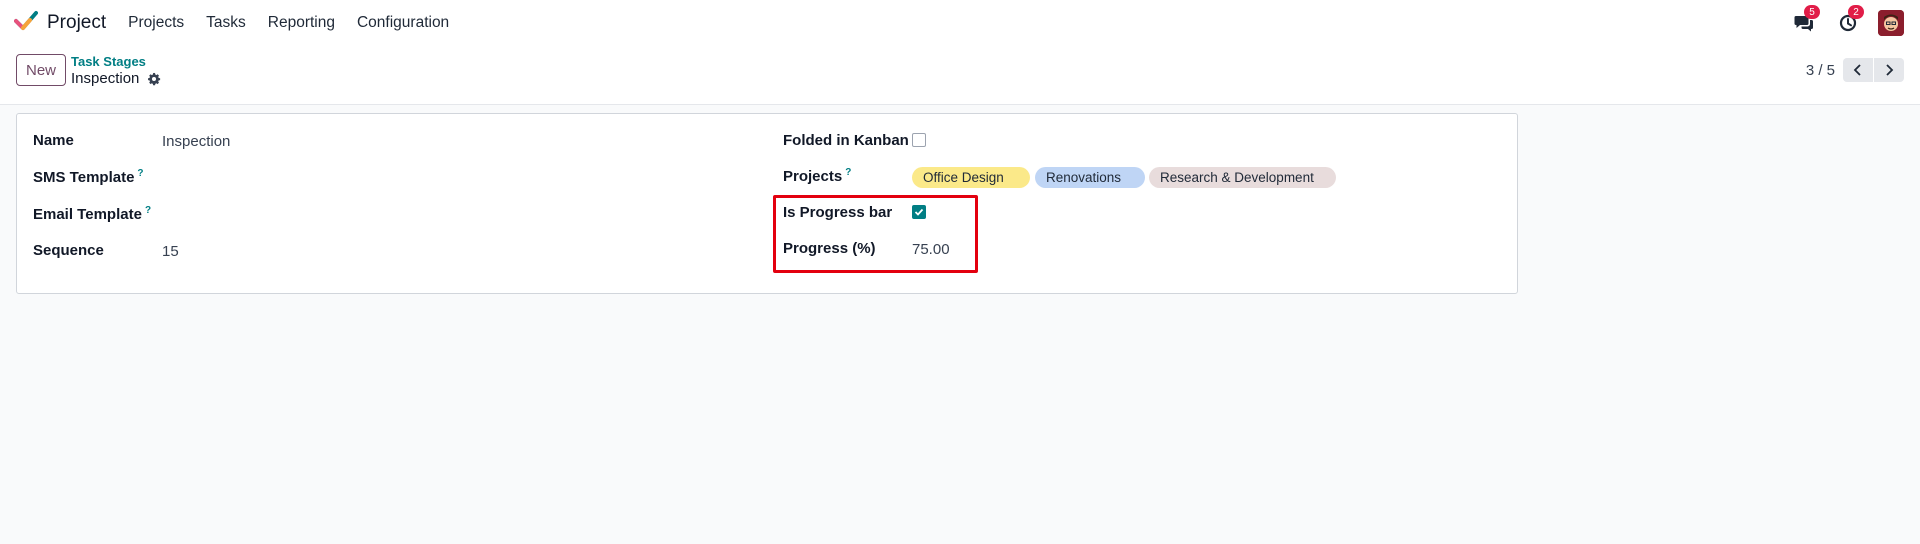 This screenshot has height=544, width=1920. I want to click on sequence-field: 15, so click(170, 251).